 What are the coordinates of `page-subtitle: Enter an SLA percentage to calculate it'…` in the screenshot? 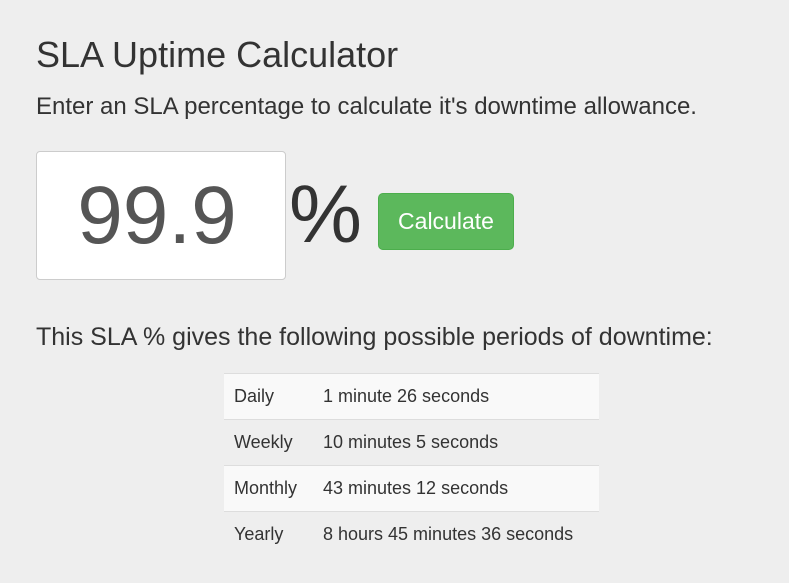 It's located at (366, 106).